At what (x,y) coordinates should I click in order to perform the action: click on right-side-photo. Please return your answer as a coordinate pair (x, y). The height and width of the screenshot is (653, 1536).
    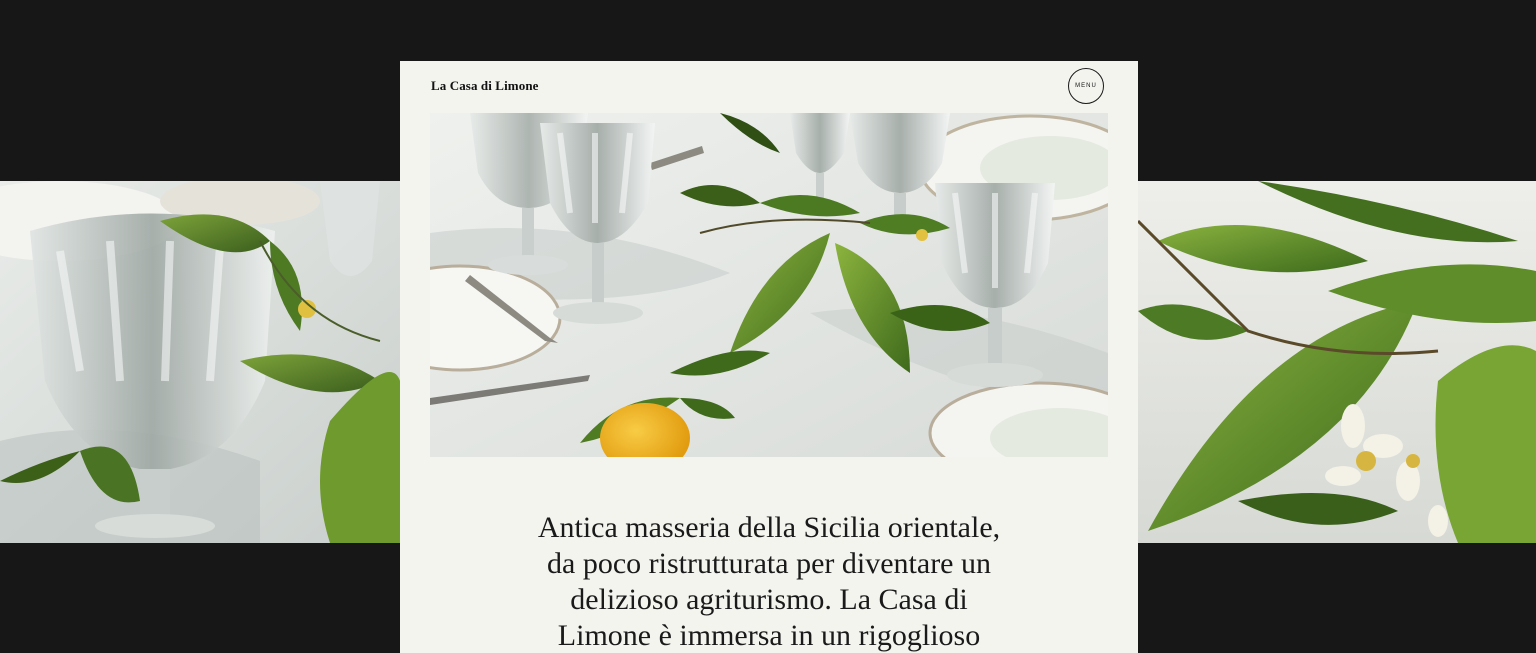
    Looking at the image, I should click on (1337, 362).